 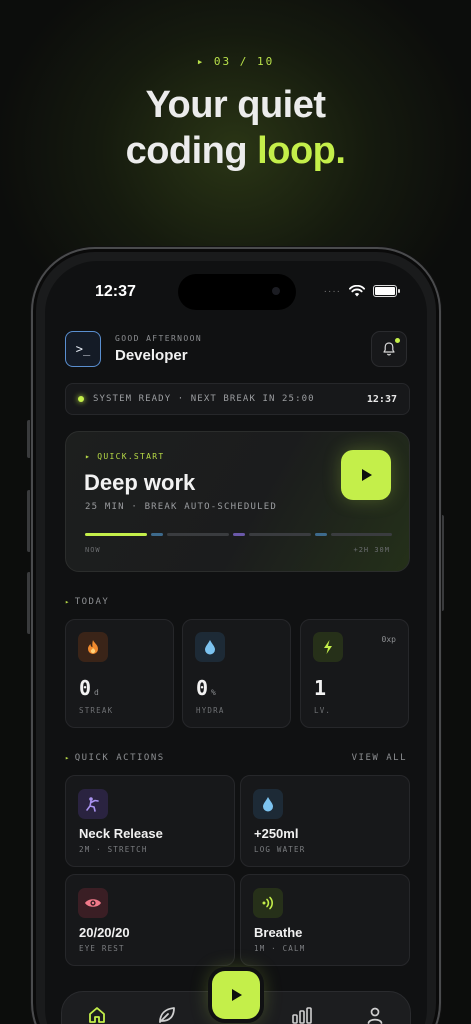 I want to click on system-status-bar: SYSTEM READY · NEXT BREAK IN 25:00 12:37, so click(x=237, y=399).